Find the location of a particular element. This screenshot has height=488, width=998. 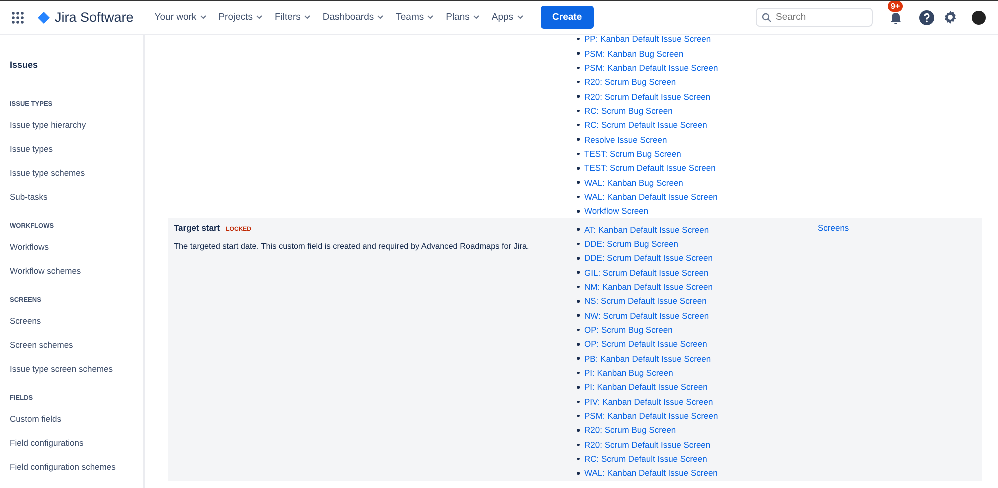

app-grid-icon is located at coordinates (18, 18).